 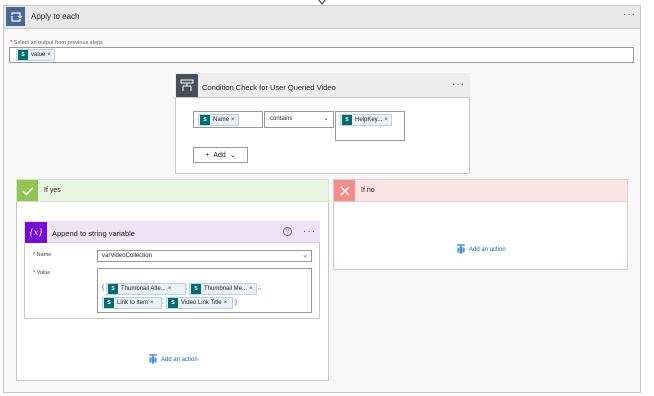 I want to click on if-yes-header, so click(x=172, y=190).